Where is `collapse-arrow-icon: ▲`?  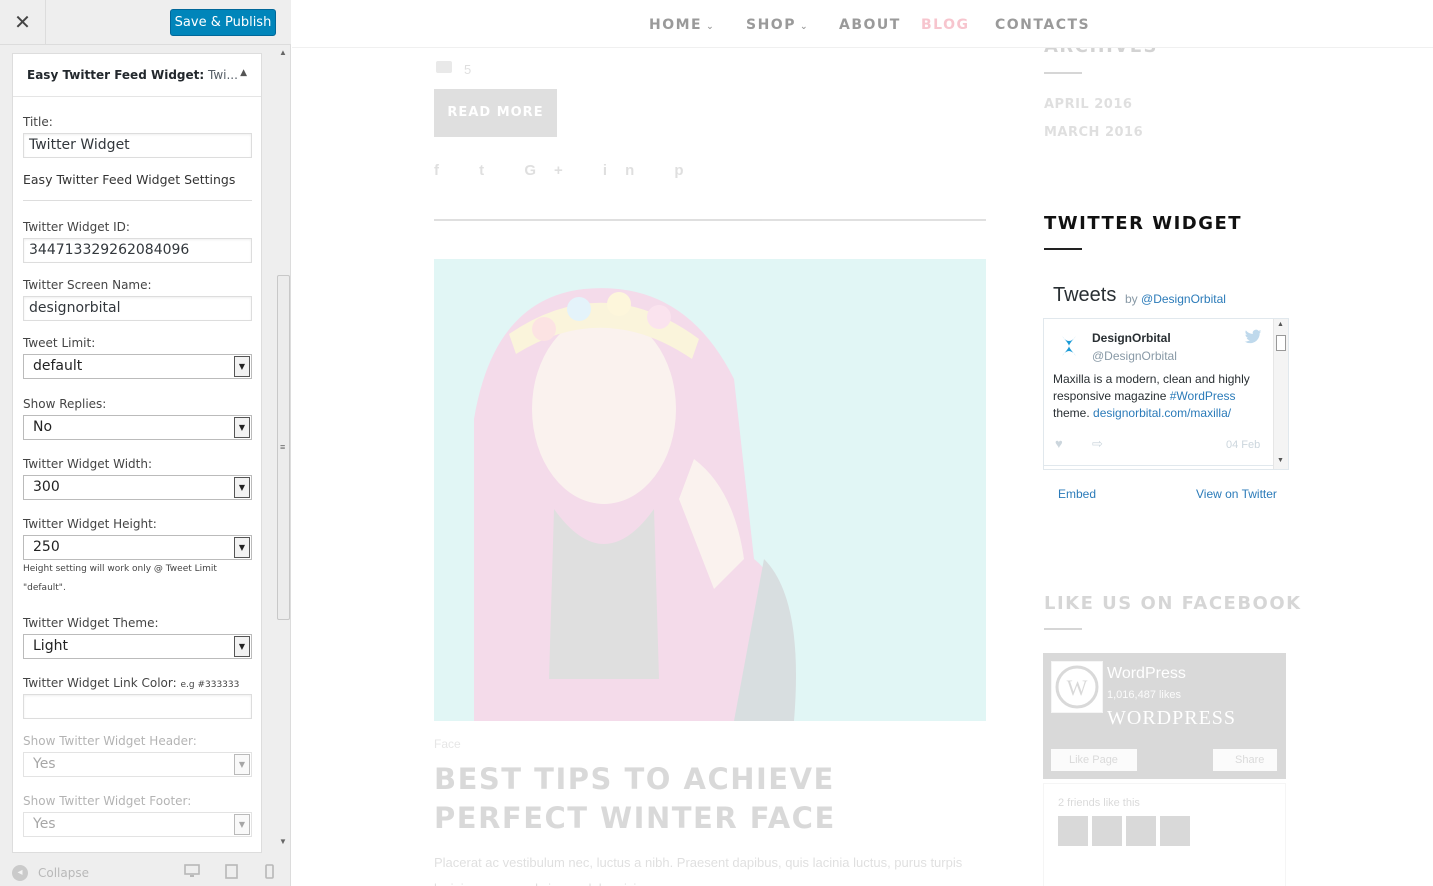
collapse-arrow-icon: ▲ is located at coordinates (243, 73).